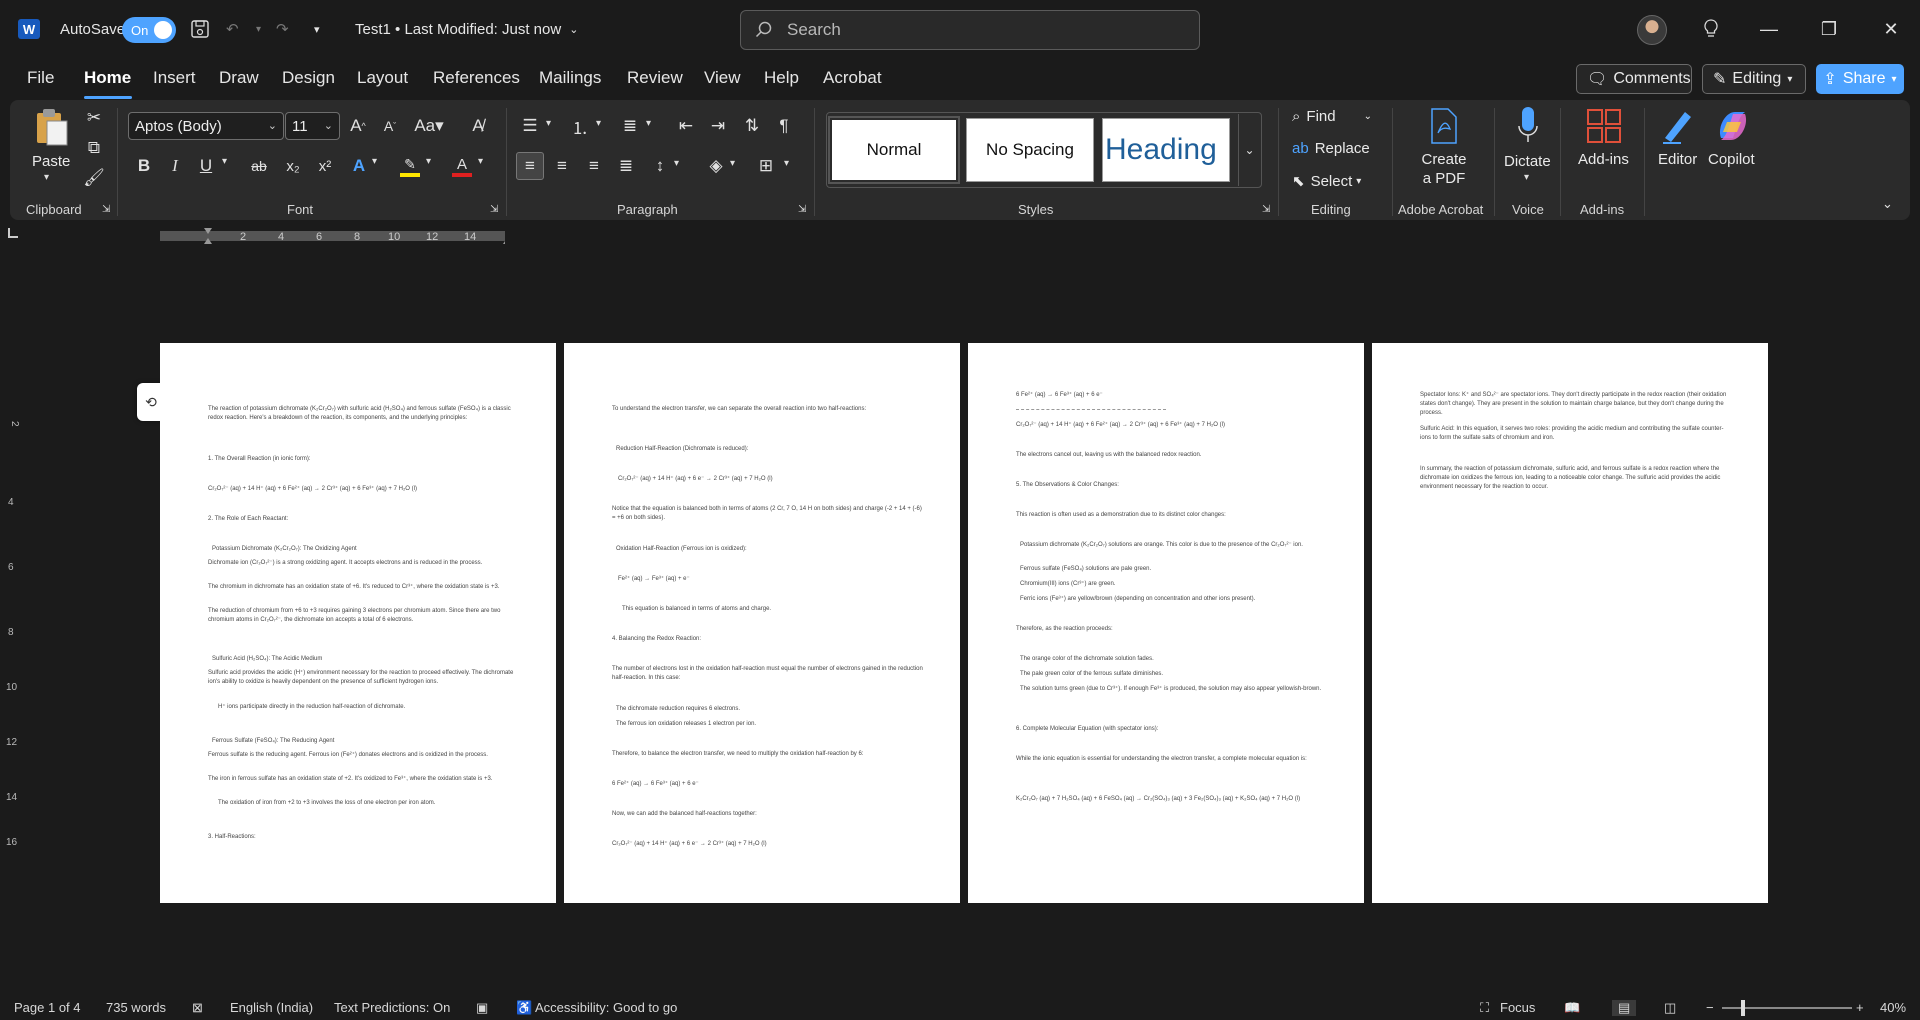 The height and width of the screenshot is (1020, 1920). Describe the element at coordinates (1743, 1008) in the screenshot. I see `zoom-slider-thumb` at that location.